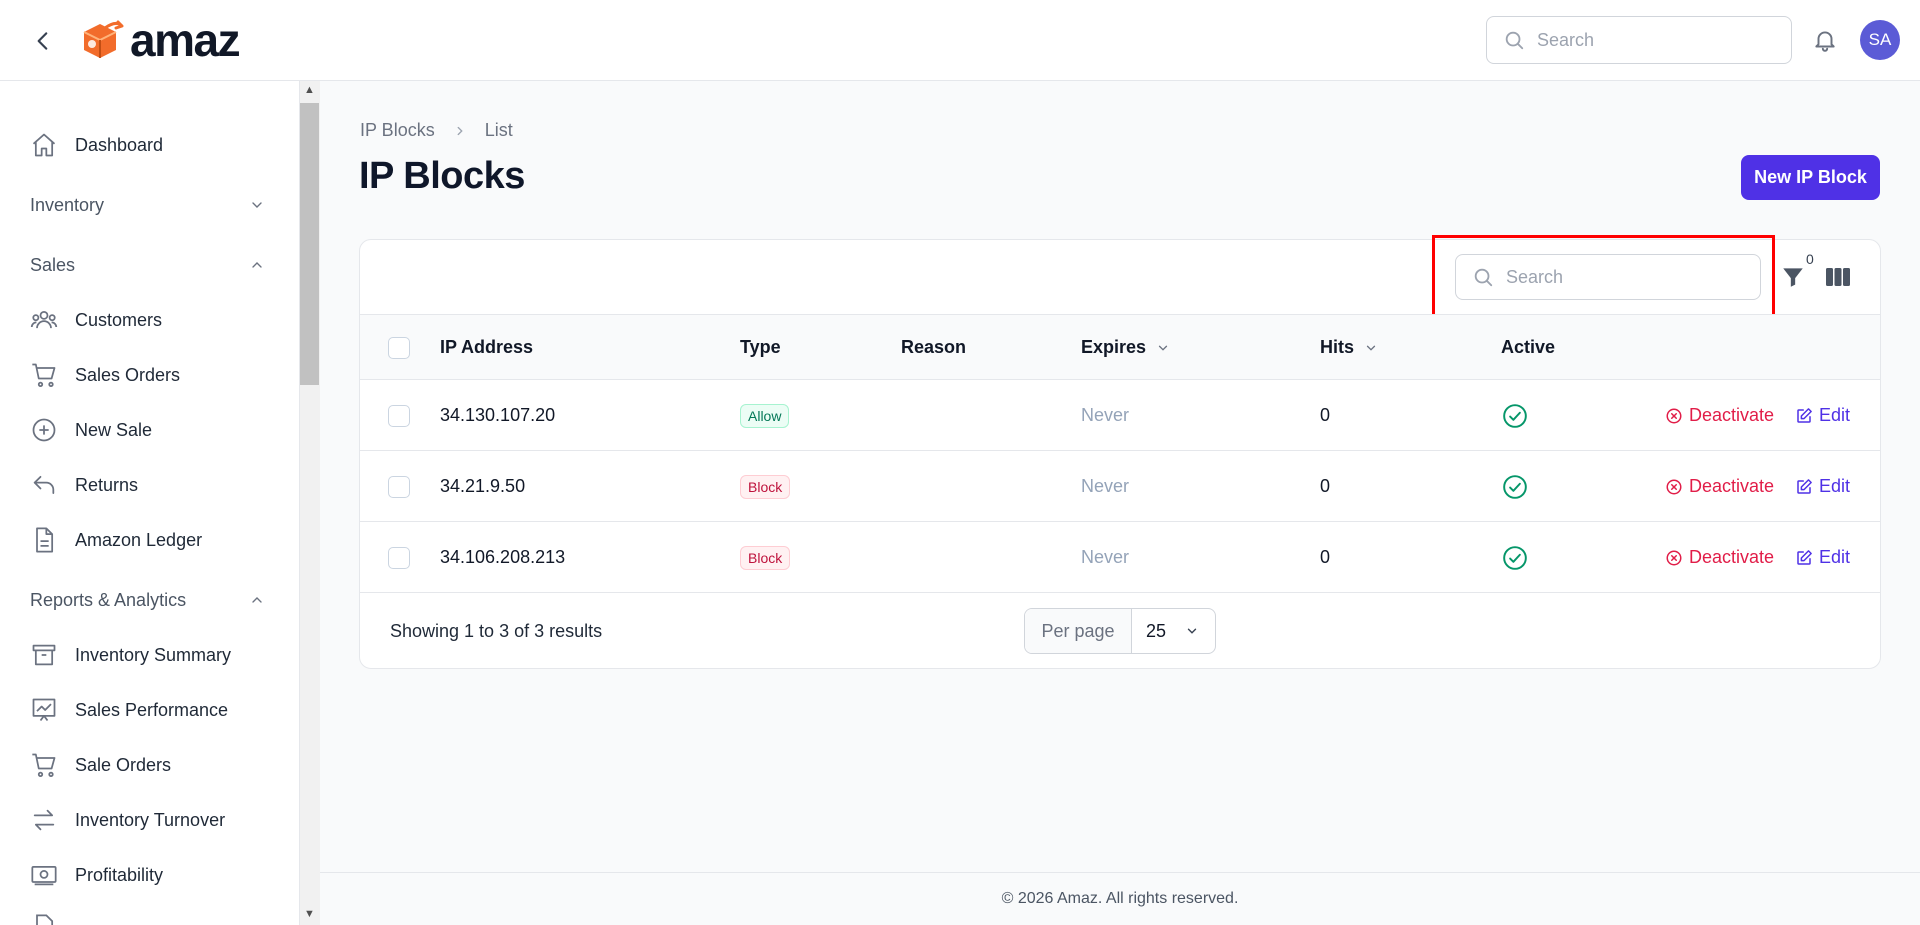  I want to click on users-icon, so click(44, 319).